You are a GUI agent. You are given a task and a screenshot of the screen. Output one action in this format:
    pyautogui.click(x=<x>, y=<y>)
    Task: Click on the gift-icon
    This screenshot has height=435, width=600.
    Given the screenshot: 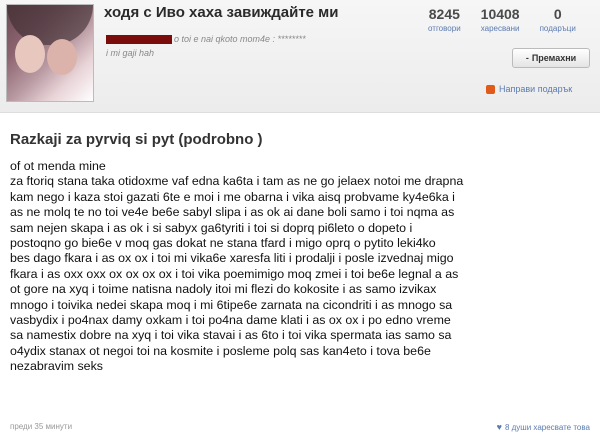 What is the action you would take?
    pyautogui.click(x=490, y=89)
    